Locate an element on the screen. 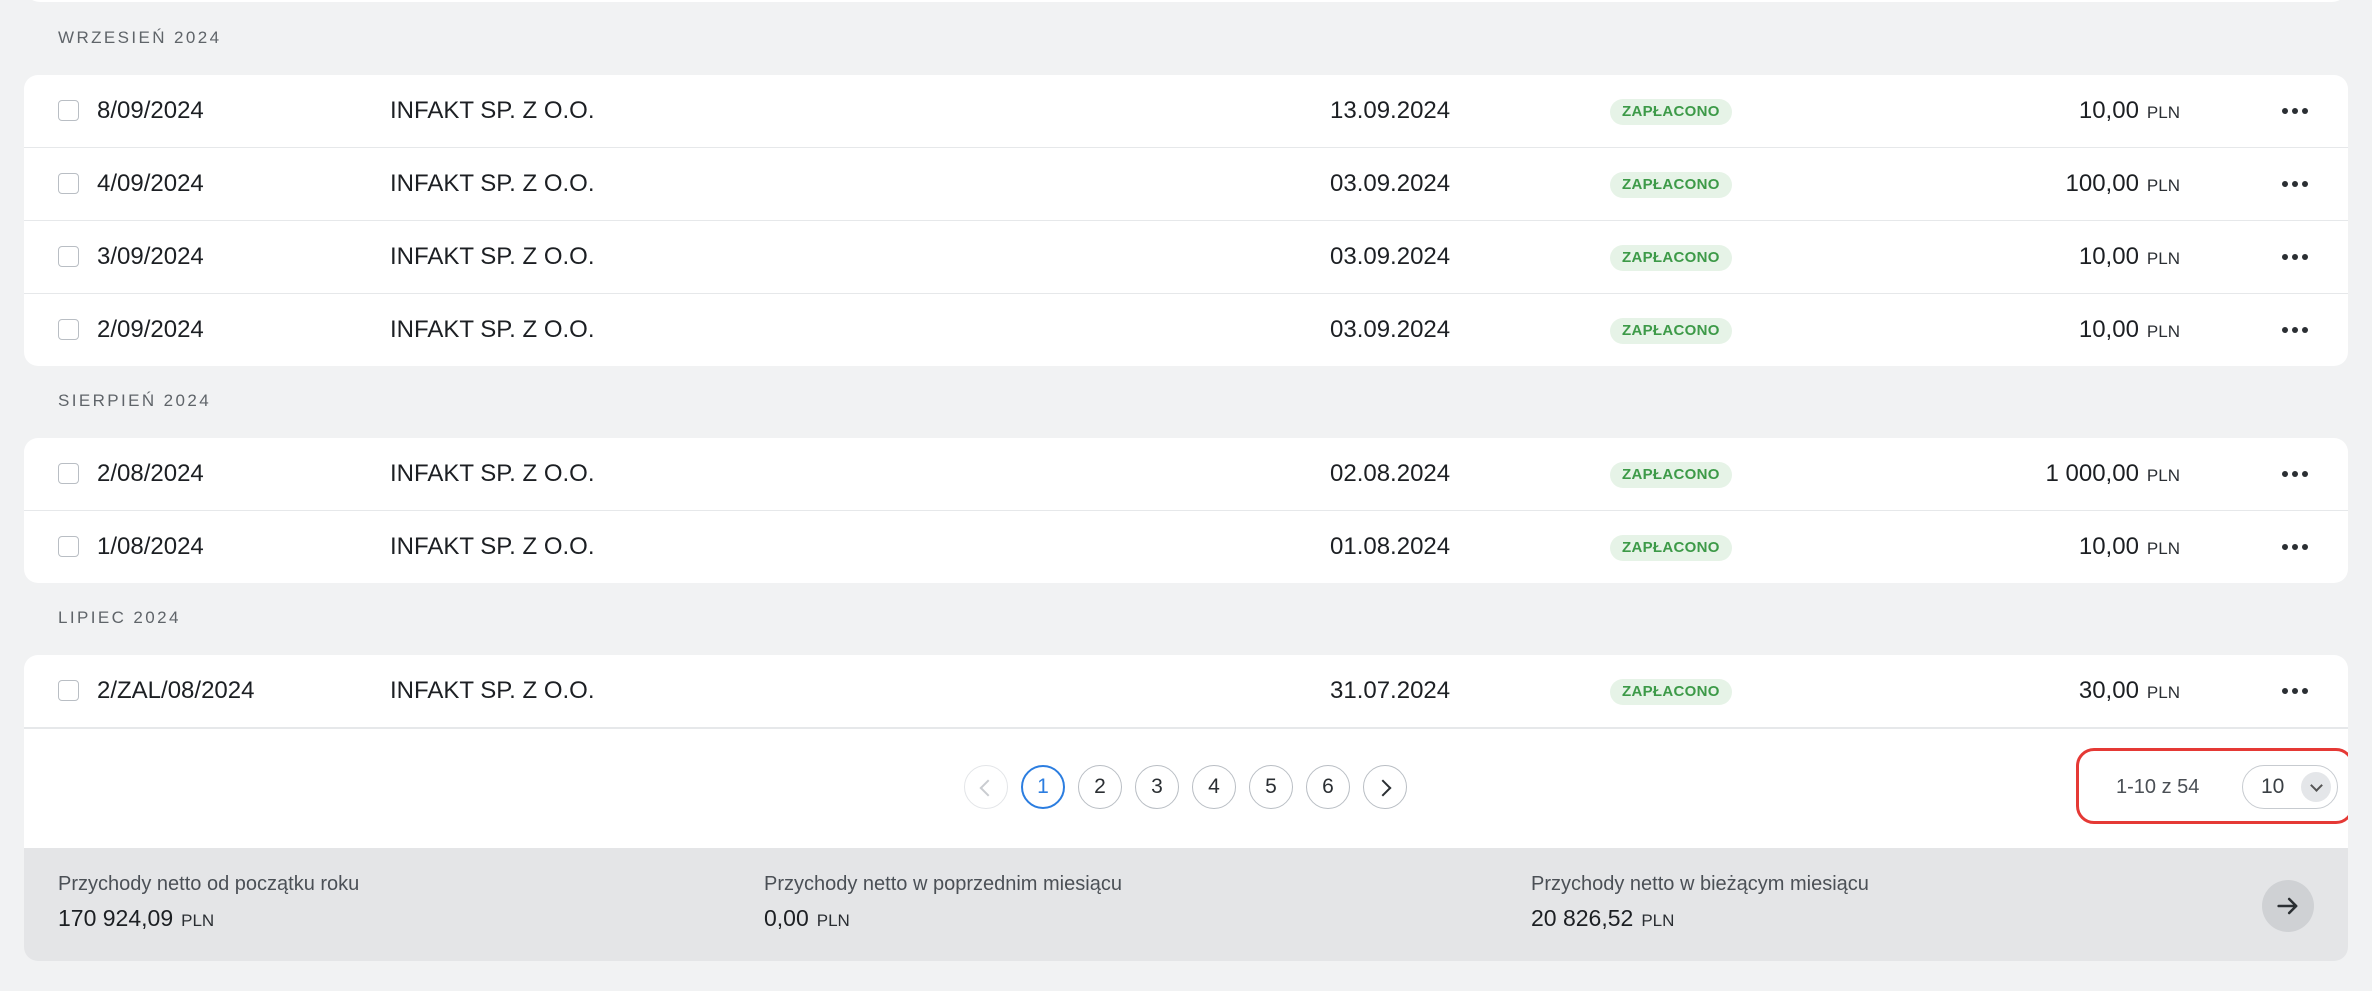 The image size is (2372, 991). invoice-date: 13.09.2024 is located at coordinates (1390, 110).